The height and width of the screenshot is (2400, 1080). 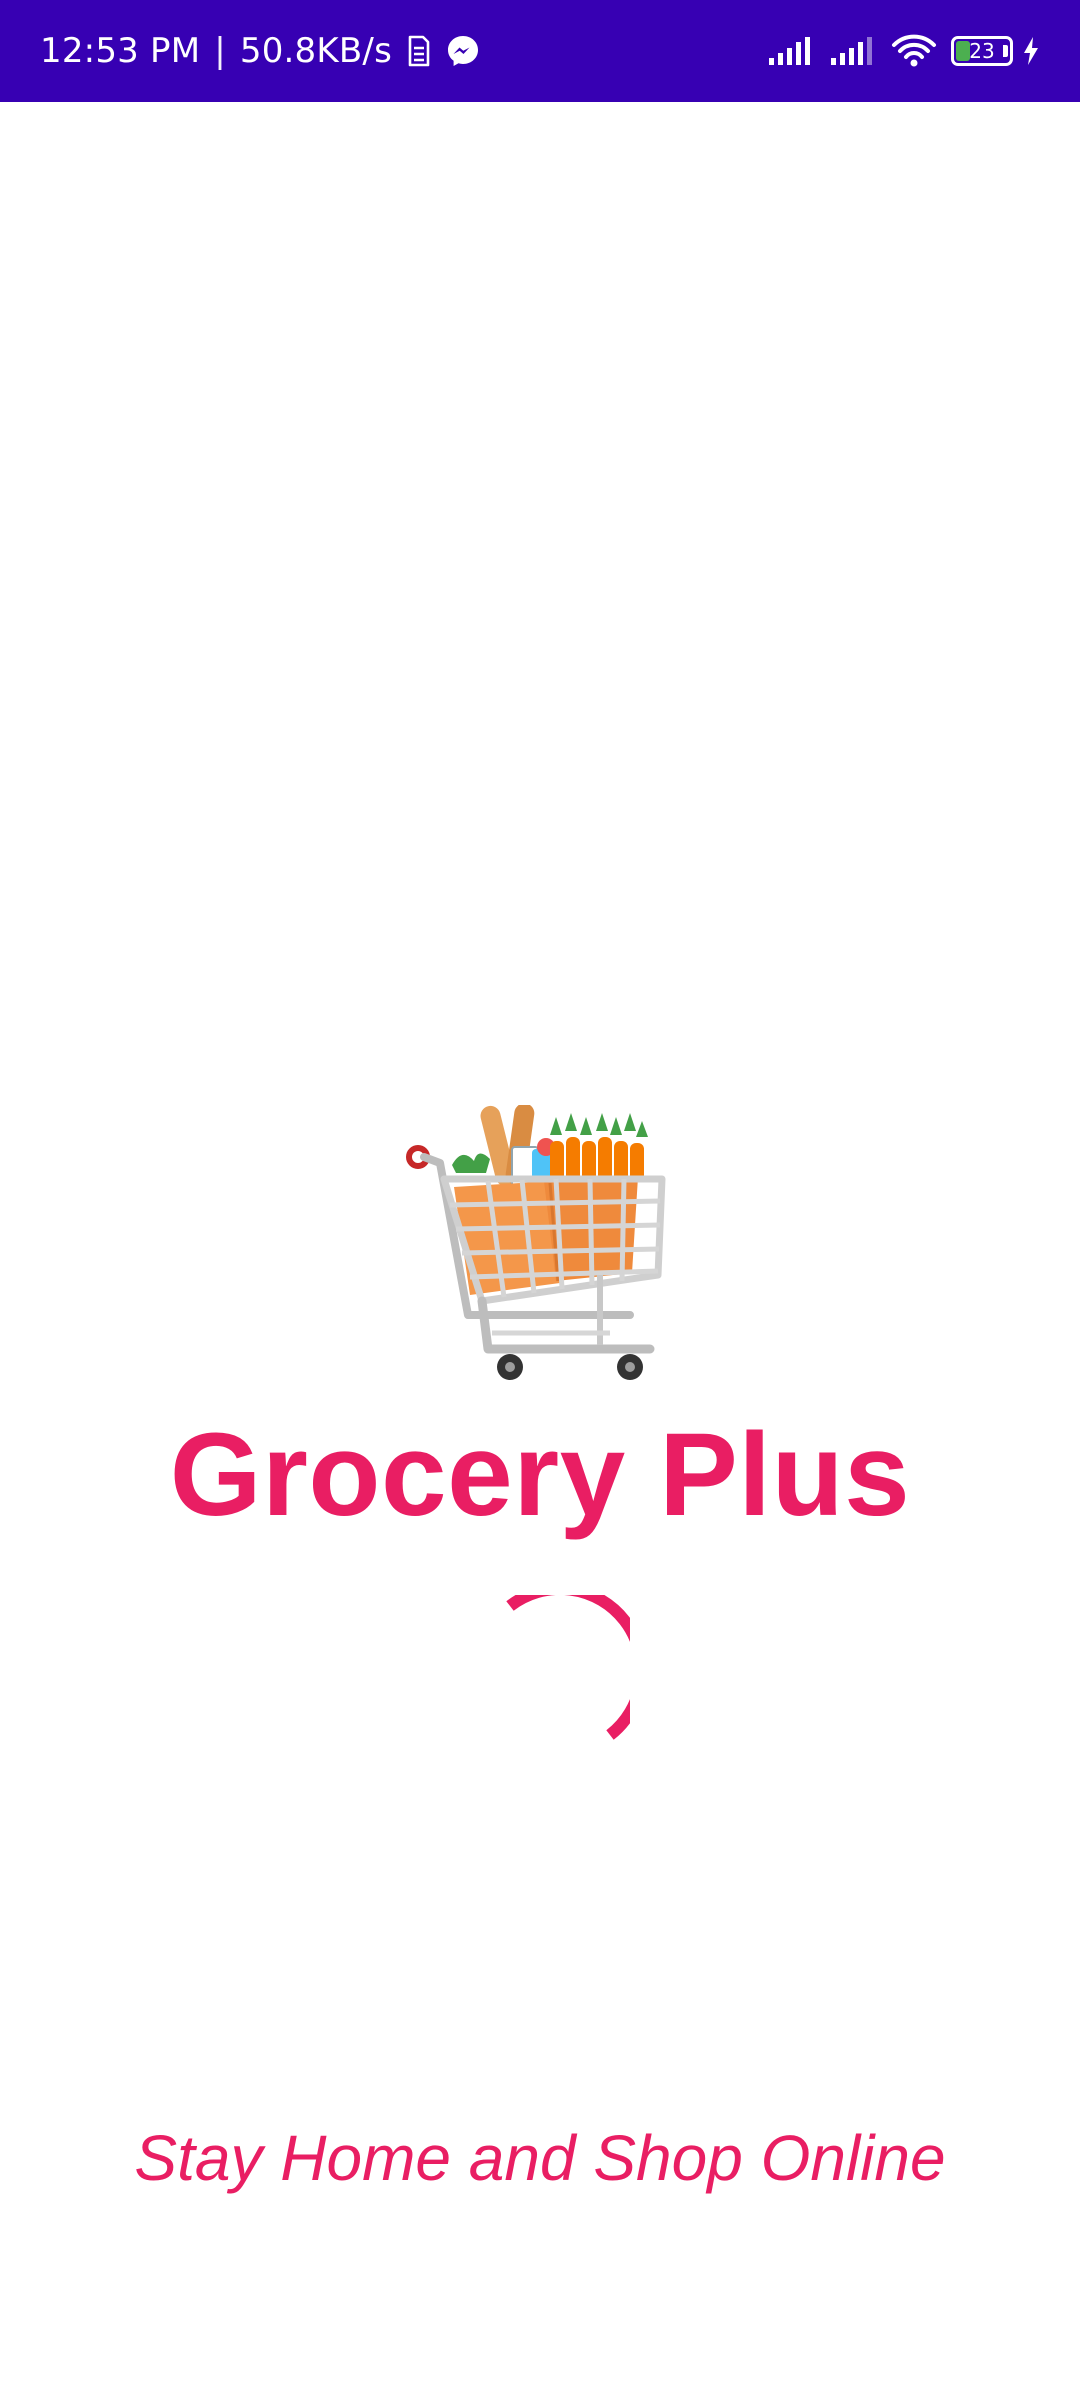 I want to click on status-time: 12:53 PM, so click(x=120, y=51).